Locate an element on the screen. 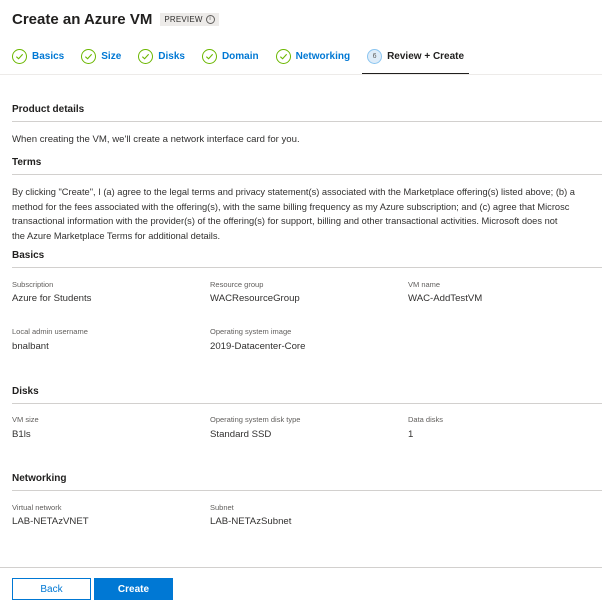  vm-size-value: B1ls is located at coordinates (21, 434).